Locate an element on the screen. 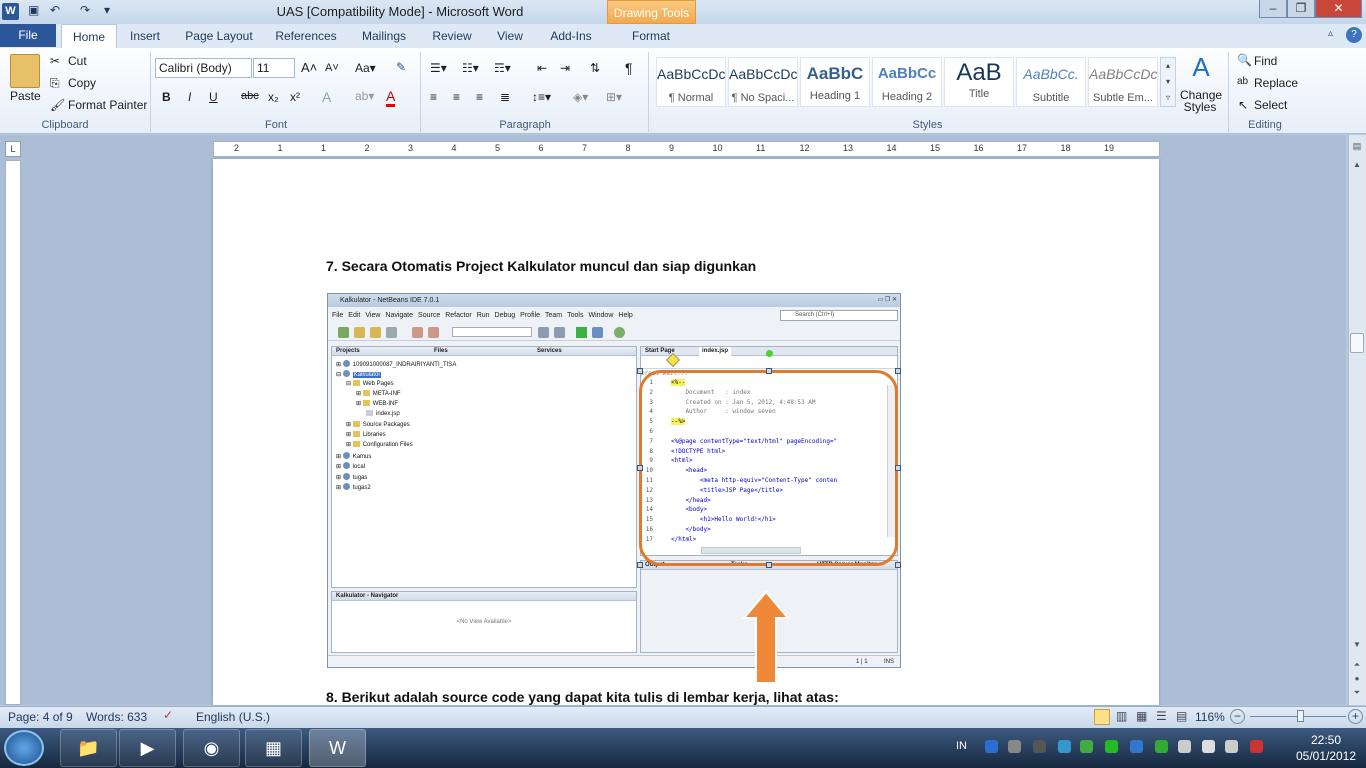  zoom-in-icon: + is located at coordinates (1355, 716).